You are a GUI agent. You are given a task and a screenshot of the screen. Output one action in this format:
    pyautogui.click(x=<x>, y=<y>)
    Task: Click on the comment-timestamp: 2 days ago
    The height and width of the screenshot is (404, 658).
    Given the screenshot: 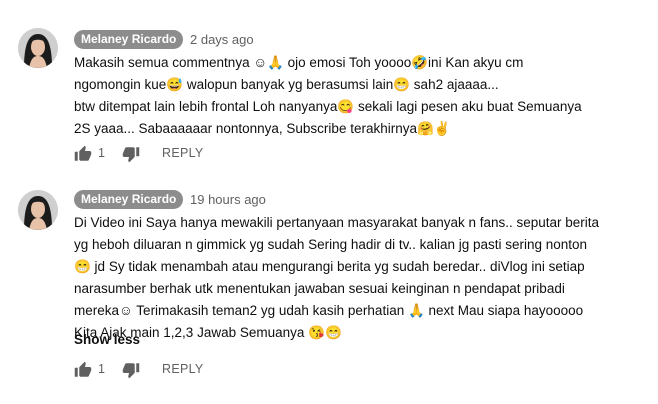 What is the action you would take?
    pyautogui.click(x=222, y=39)
    